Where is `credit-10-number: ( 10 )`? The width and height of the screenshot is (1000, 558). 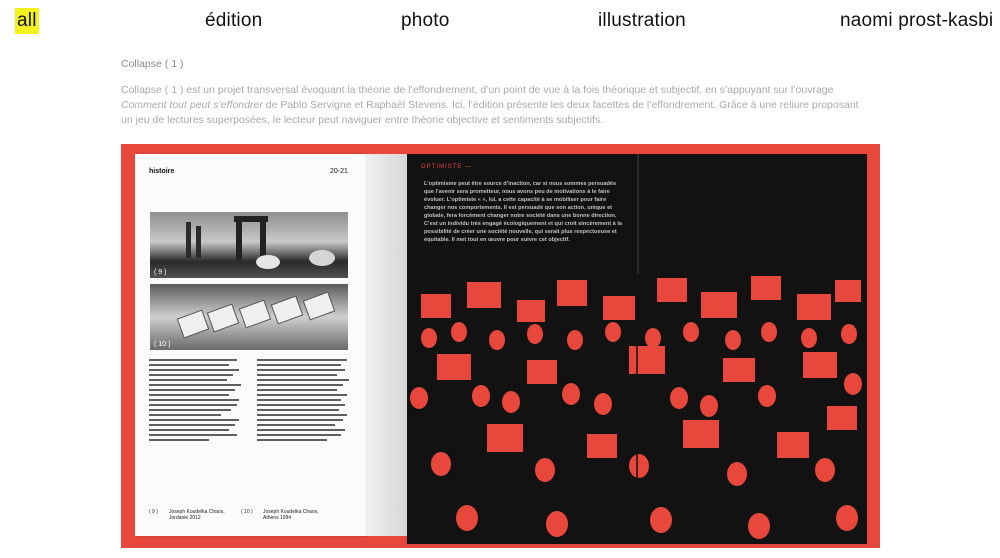 credit-10-number: ( 10 ) is located at coordinates (247, 512).